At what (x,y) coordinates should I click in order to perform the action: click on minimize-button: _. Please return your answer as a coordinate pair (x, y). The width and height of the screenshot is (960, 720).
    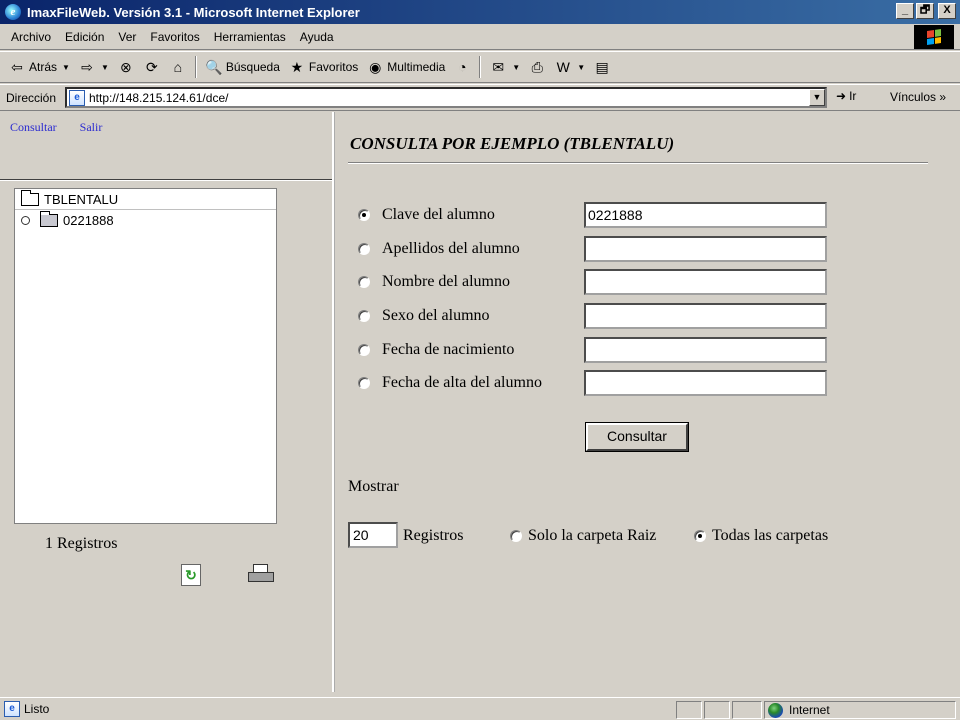
    Looking at the image, I should click on (905, 11).